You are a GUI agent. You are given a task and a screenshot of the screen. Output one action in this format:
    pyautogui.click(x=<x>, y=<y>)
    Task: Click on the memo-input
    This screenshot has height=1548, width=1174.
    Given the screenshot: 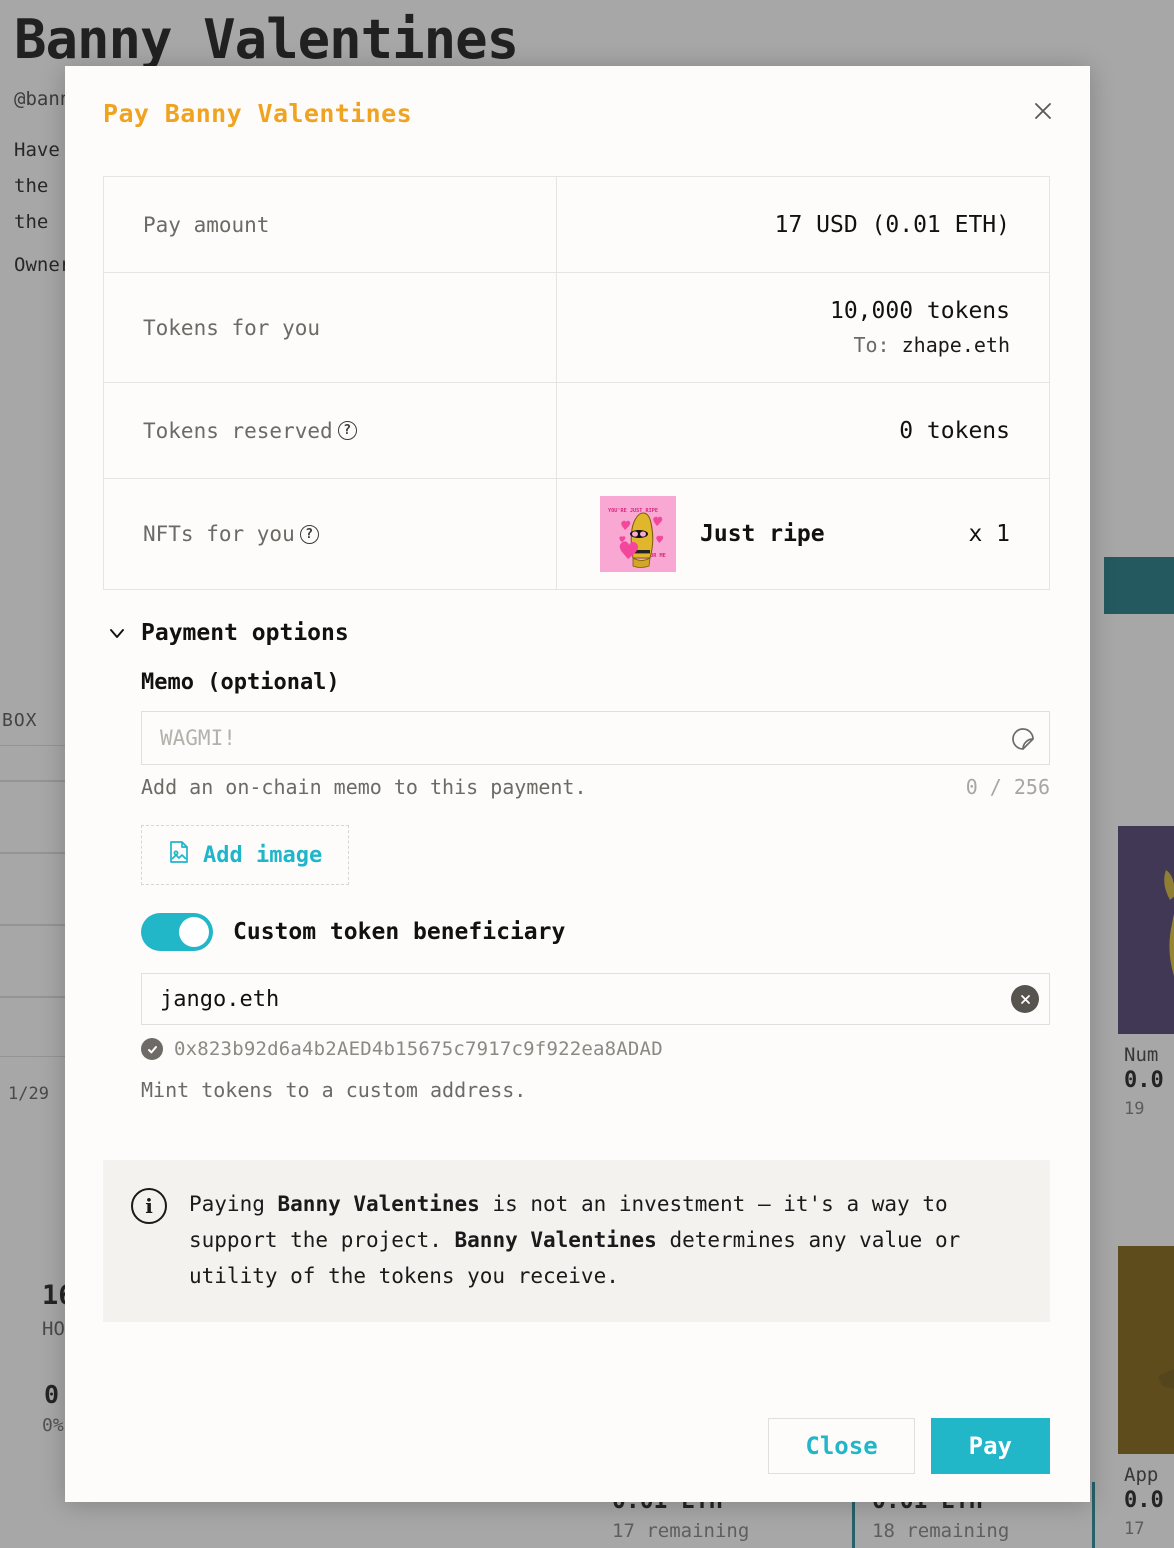 What is the action you would take?
    pyautogui.click(x=595, y=738)
    